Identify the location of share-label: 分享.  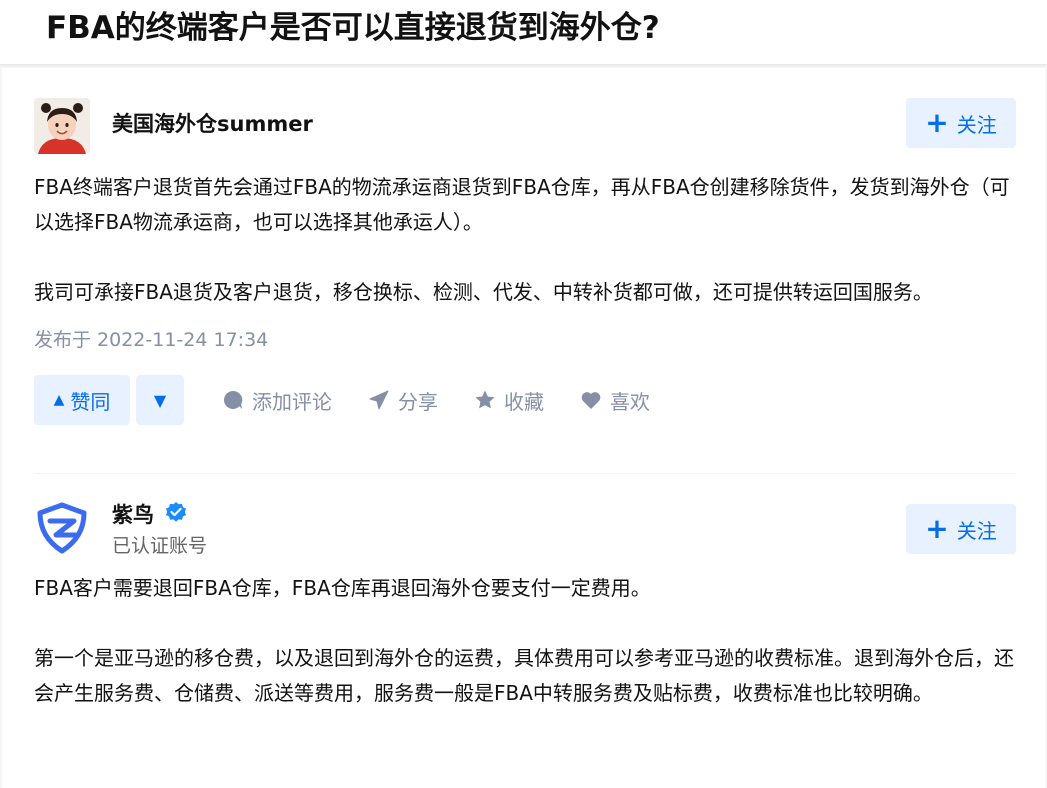
(418, 401).